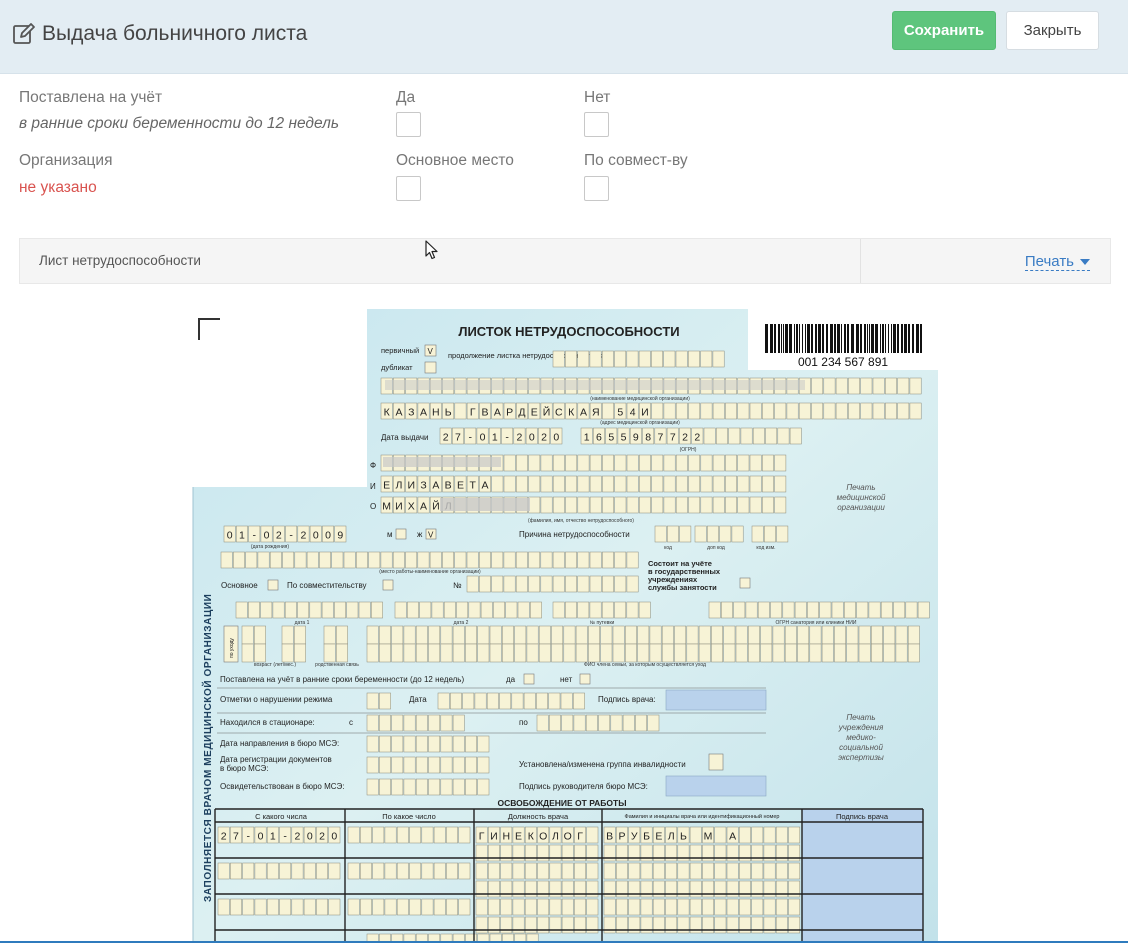 This screenshot has width=1128, height=943. What do you see at coordinates (24, 33) in the screenshot?
I see `edit-icon` at bounding box center [24, 33].